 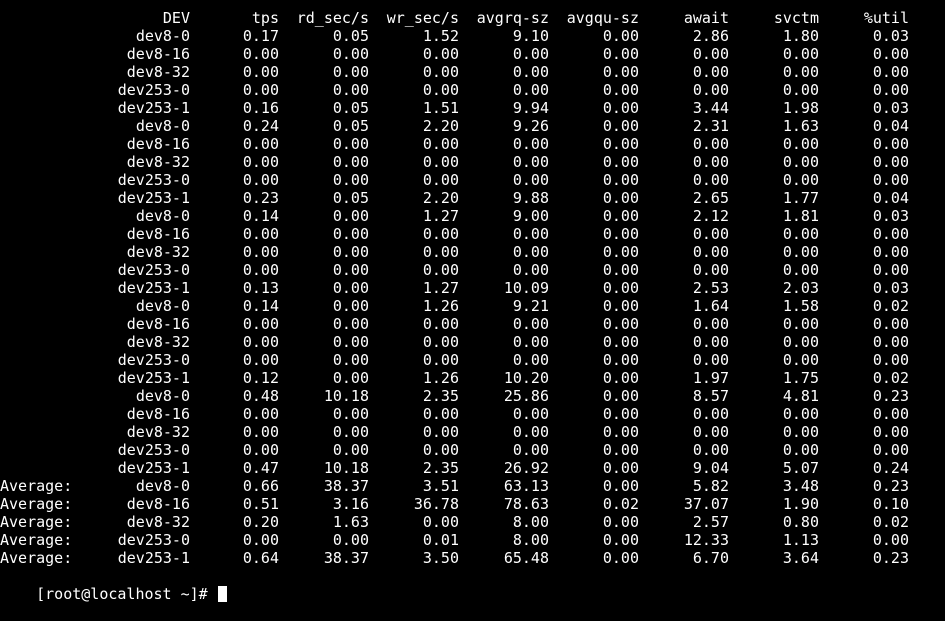 I want to click on cell-util: 0.10, so click(x=890, y=504).